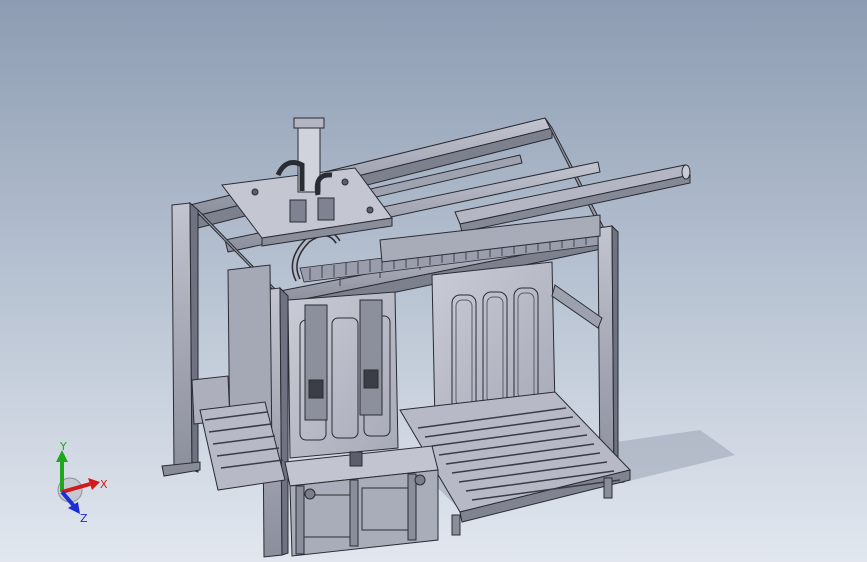 Image resolution: width=867 pixels, height=562 pixels. What do you see at coordinates (577, 306) in the screenshot?
I see `diagonal-brace` at bounding box center [577, 306].